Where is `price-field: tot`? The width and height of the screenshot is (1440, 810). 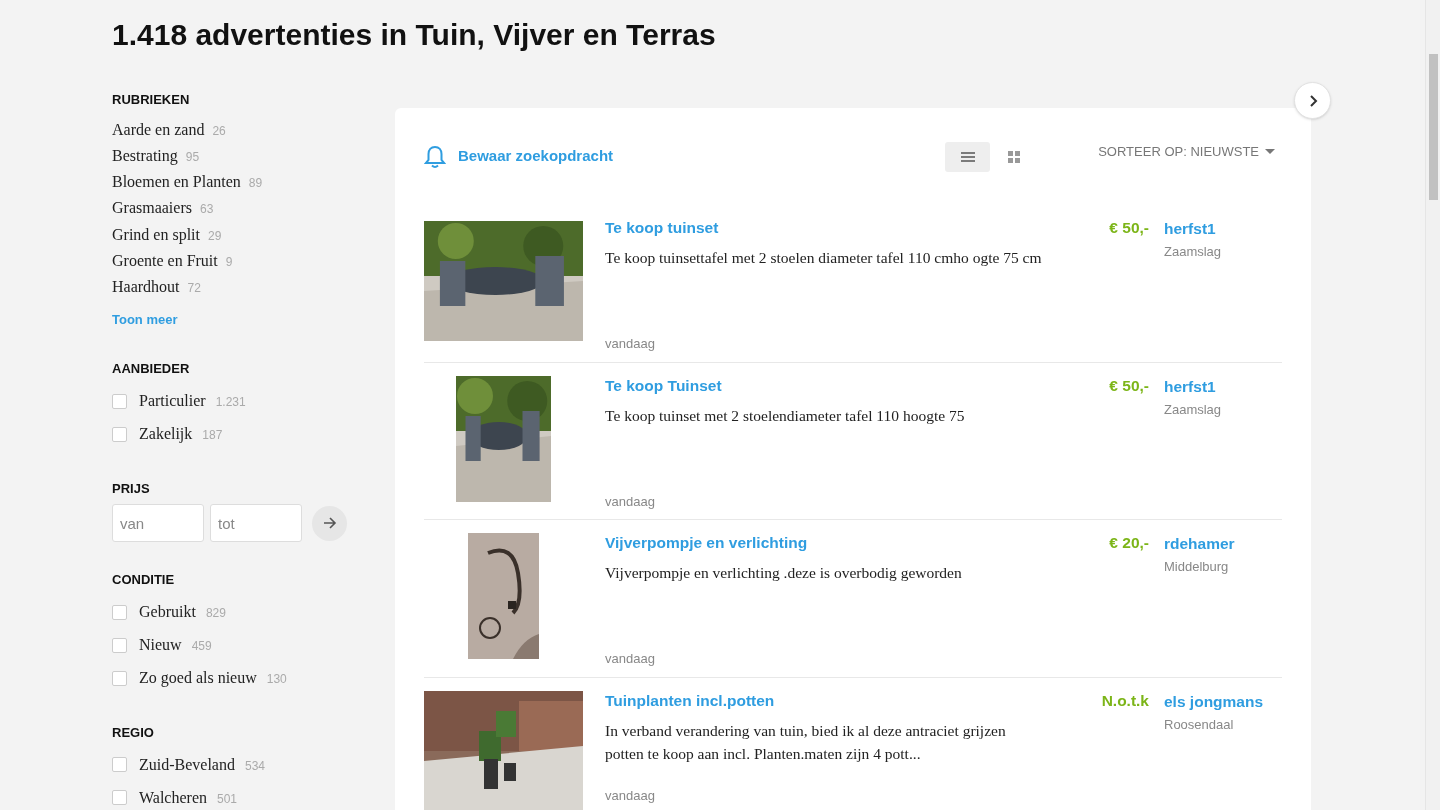 price-field: tot is located at coordinates (256, 523).